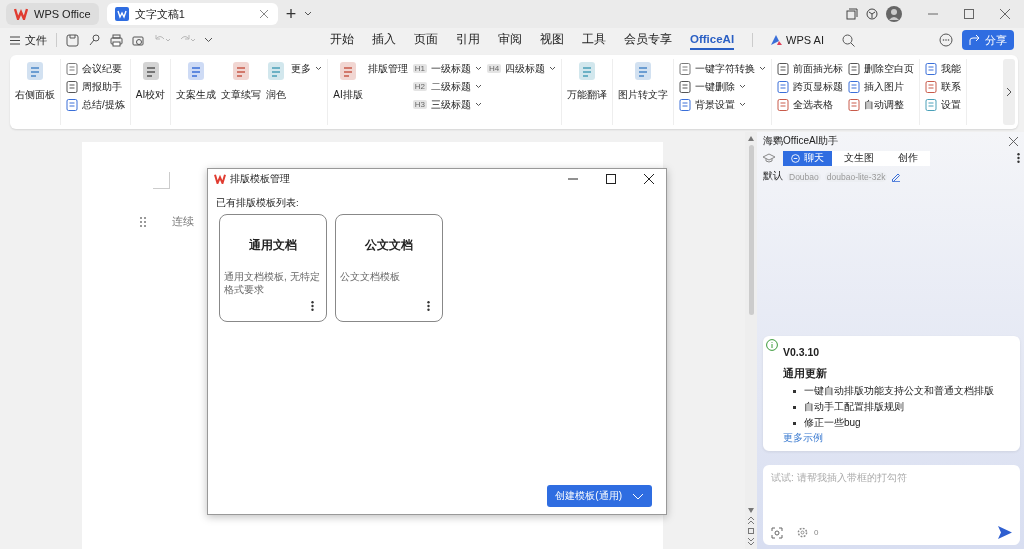 The height and width of the screenshot is (549, 1024). What do you see at coordinates (273, 268) in the screenshot?
I see `template-card: 通用文档 通用文档模板, 无特定格式要求` at bounding box center [273, 268].